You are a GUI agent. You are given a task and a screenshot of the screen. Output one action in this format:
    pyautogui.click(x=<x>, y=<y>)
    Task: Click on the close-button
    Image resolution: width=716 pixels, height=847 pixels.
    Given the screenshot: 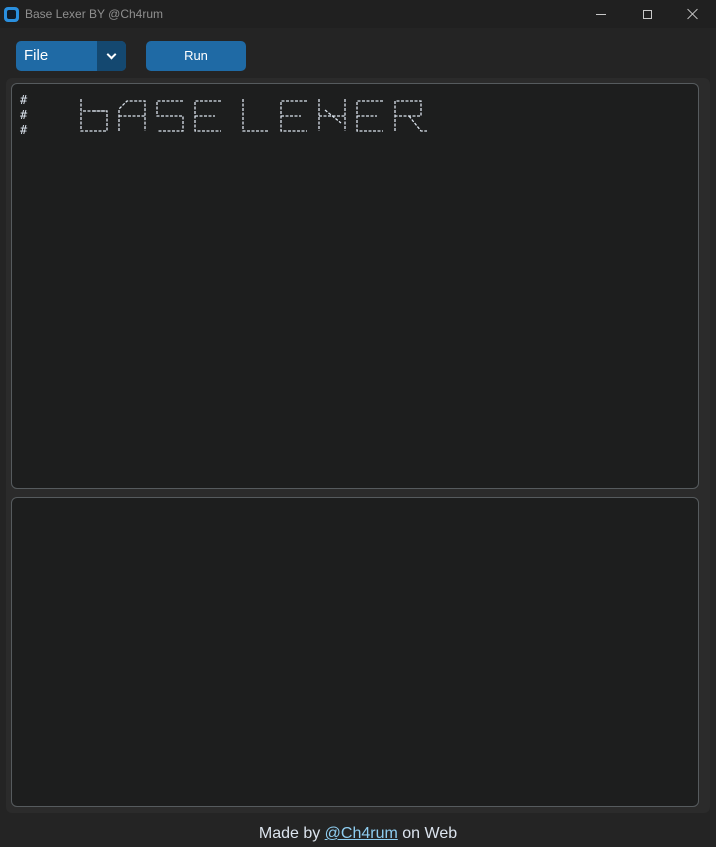 What is the action you would take?
    pyautogui.click(x=693, y=14)
    